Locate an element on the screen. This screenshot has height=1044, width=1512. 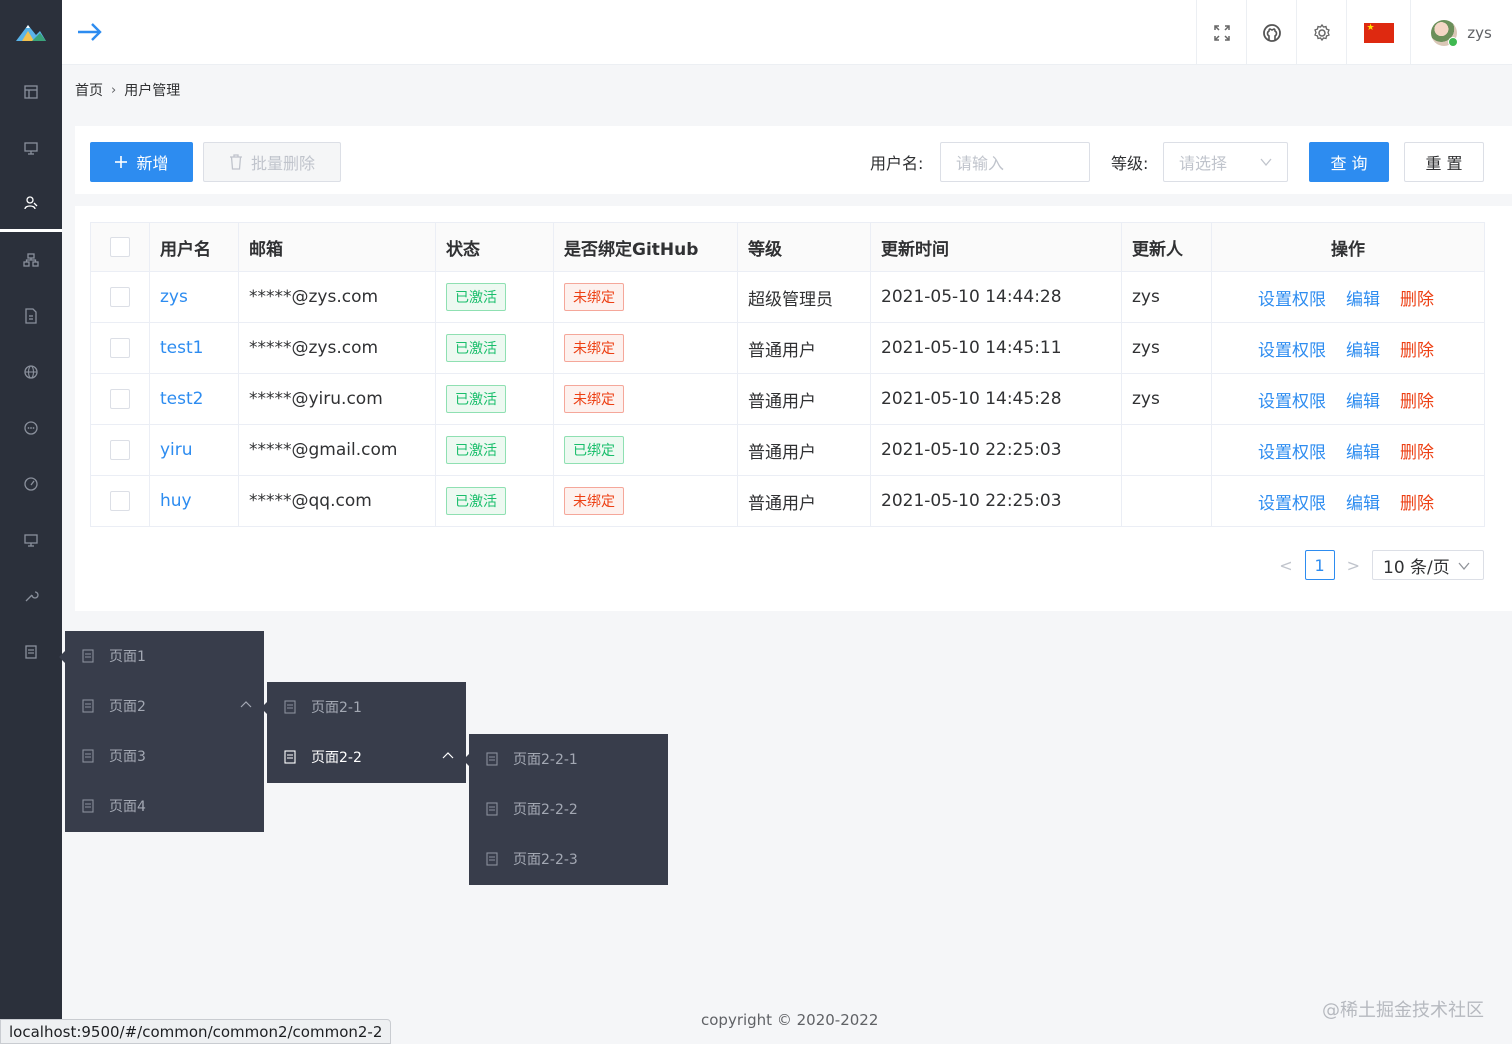
page-size-select: 10 条/页 is located at coordinates (1428, 565).